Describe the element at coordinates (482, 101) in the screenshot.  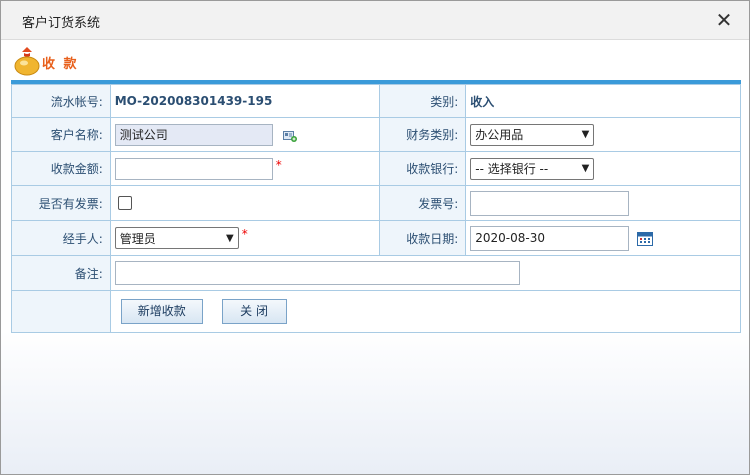
I see `category-value: 收入` at that location.